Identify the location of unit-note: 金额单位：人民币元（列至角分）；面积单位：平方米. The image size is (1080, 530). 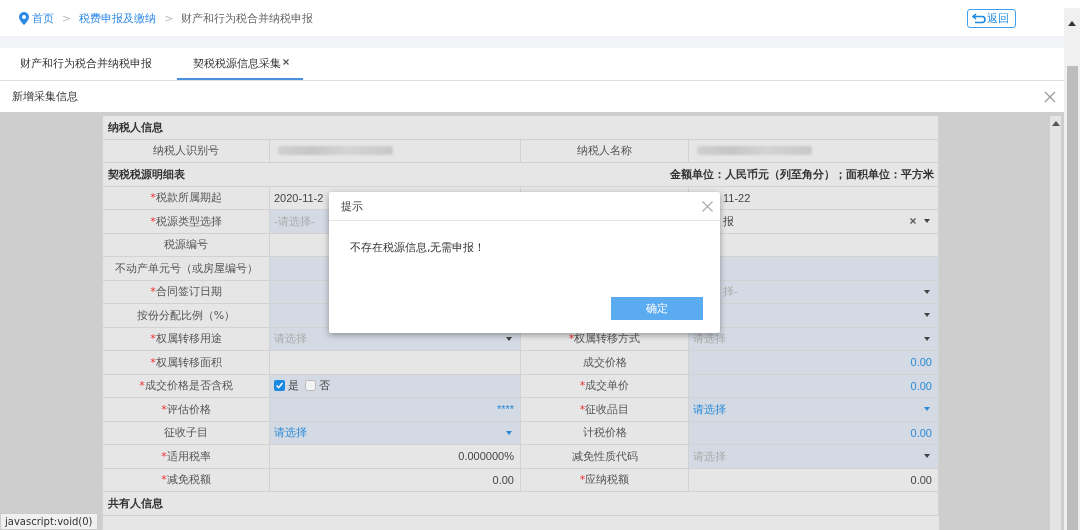
(802, 174).